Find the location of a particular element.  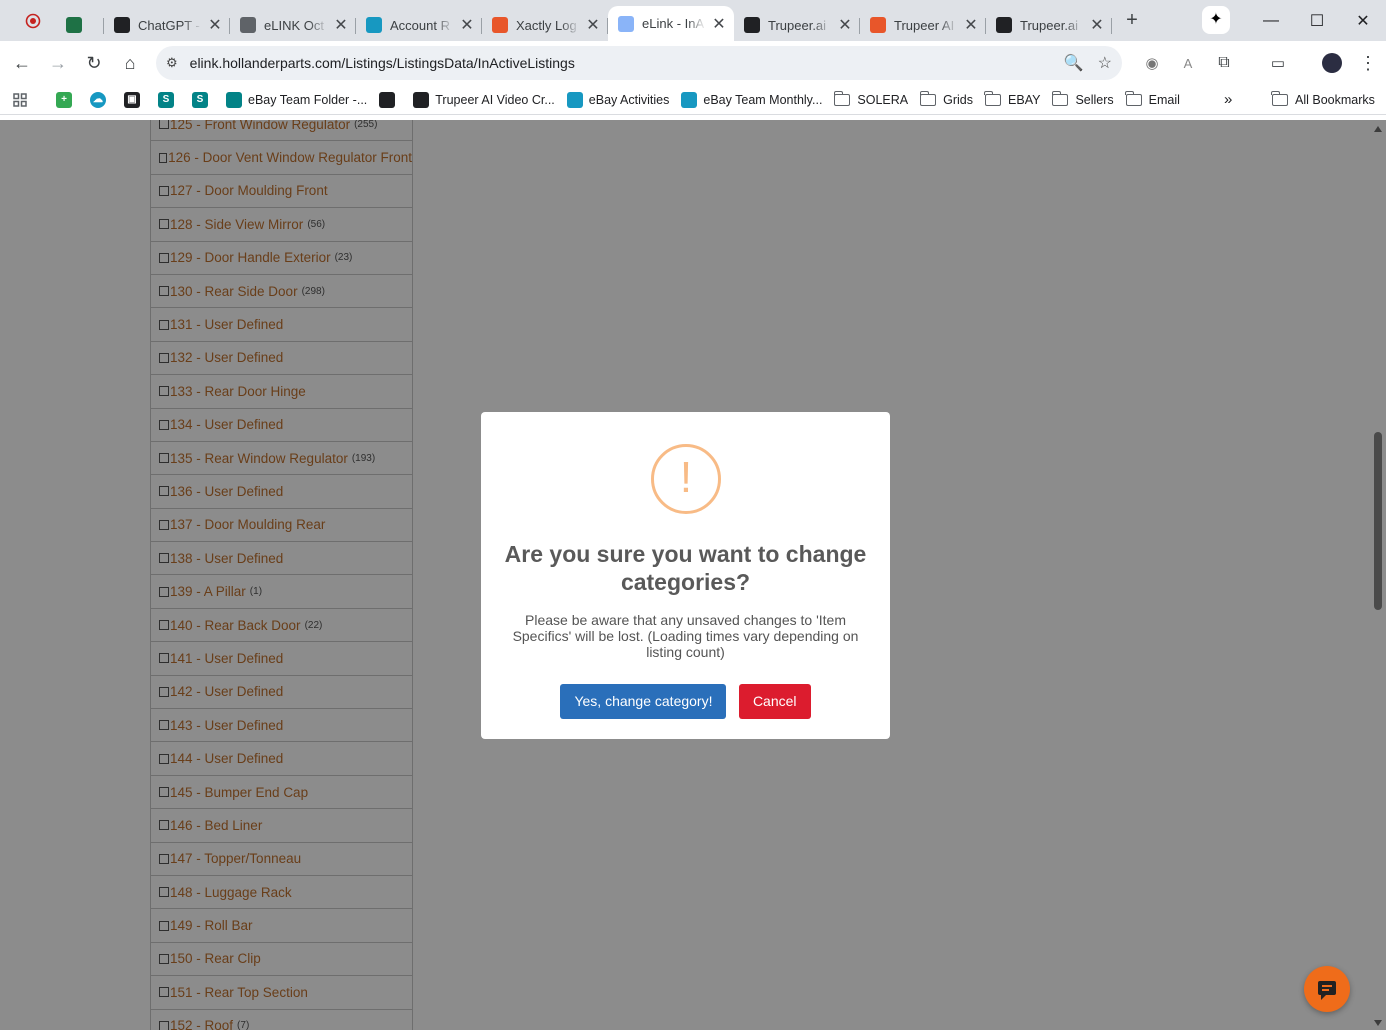

globe-icon is located at coordinates (248, 25).